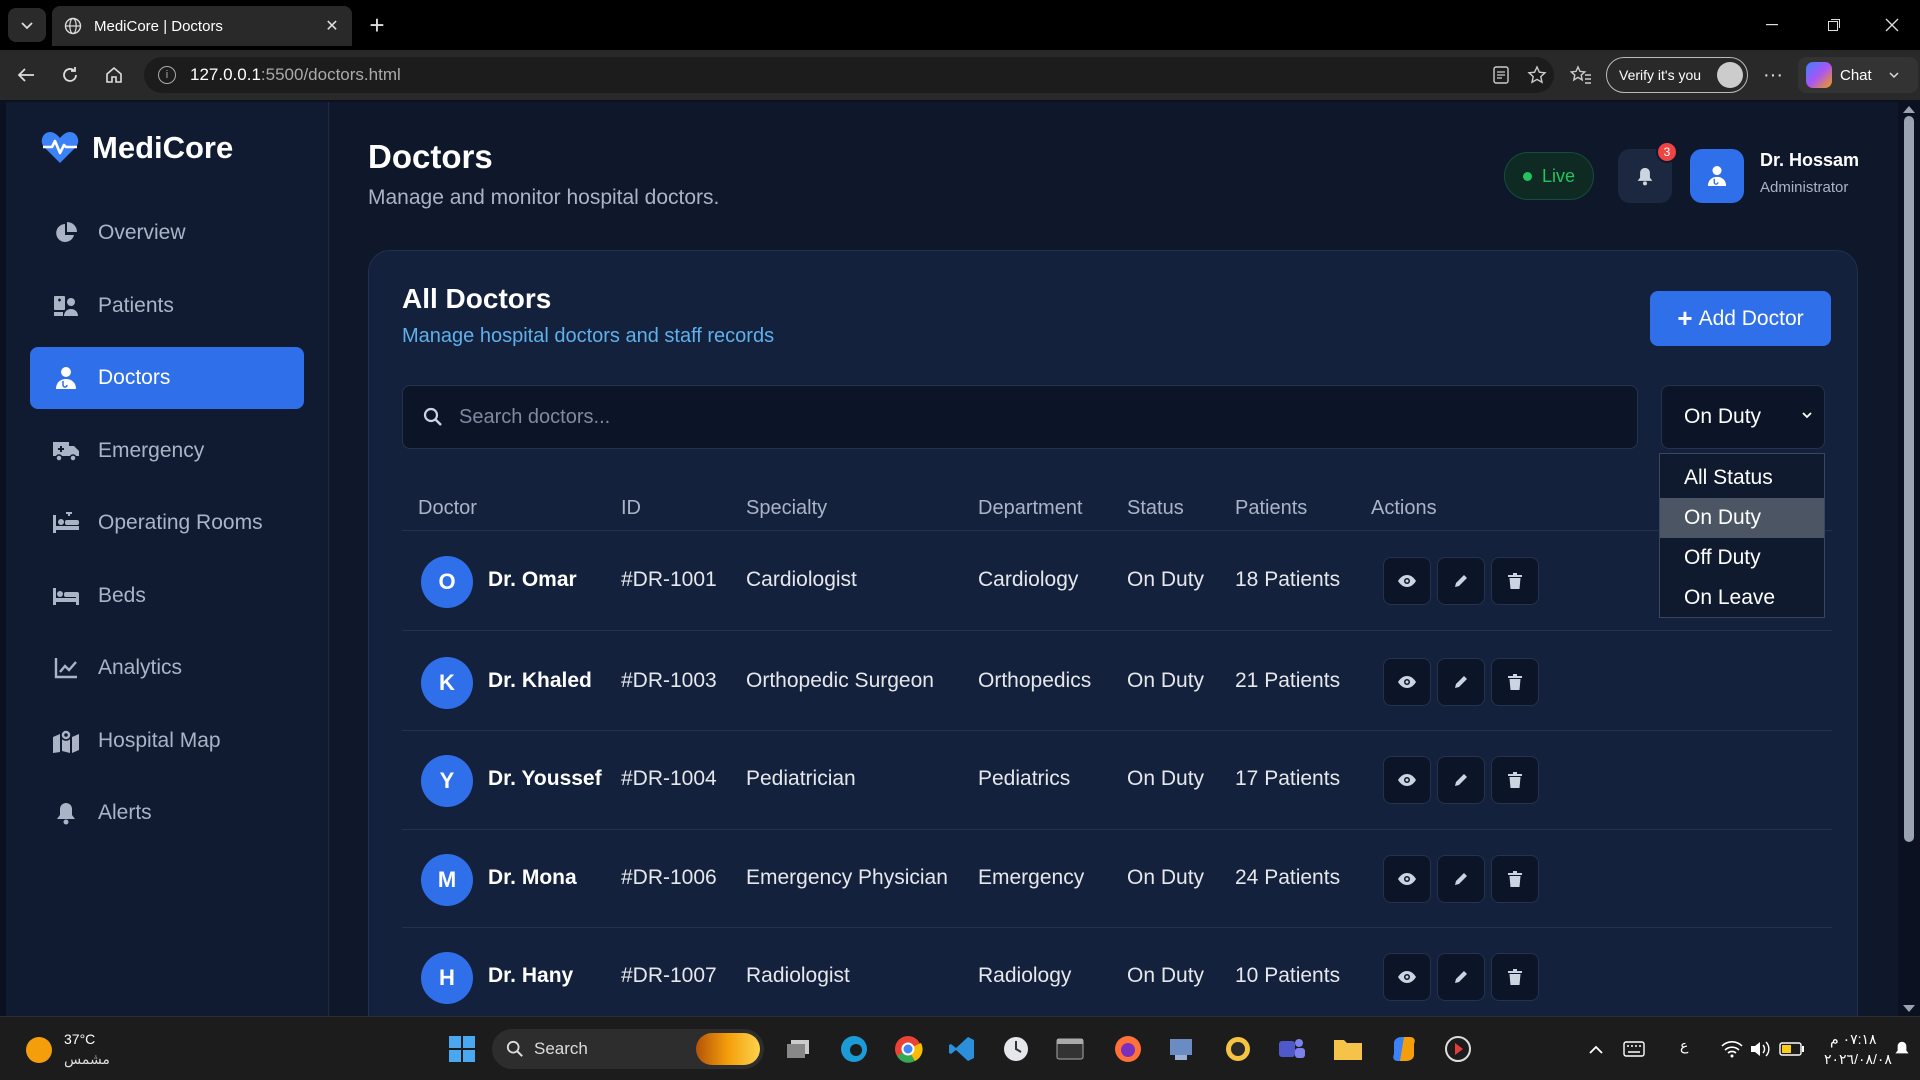  Describe the element at coordinates (1909, 479) in the screenshot. I see `scrollbar-thumb` at that location.